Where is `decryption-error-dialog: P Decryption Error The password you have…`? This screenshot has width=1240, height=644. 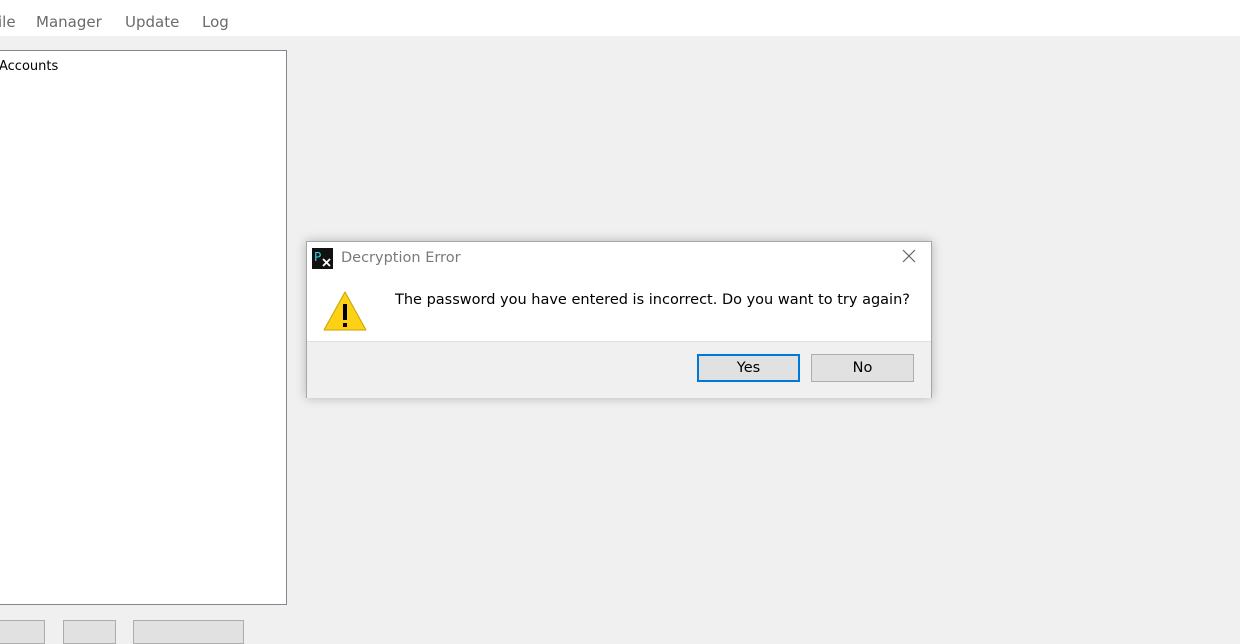
decryption-error-dialog: P Decryption Error The password you have… is located at coordinates (619, 319).